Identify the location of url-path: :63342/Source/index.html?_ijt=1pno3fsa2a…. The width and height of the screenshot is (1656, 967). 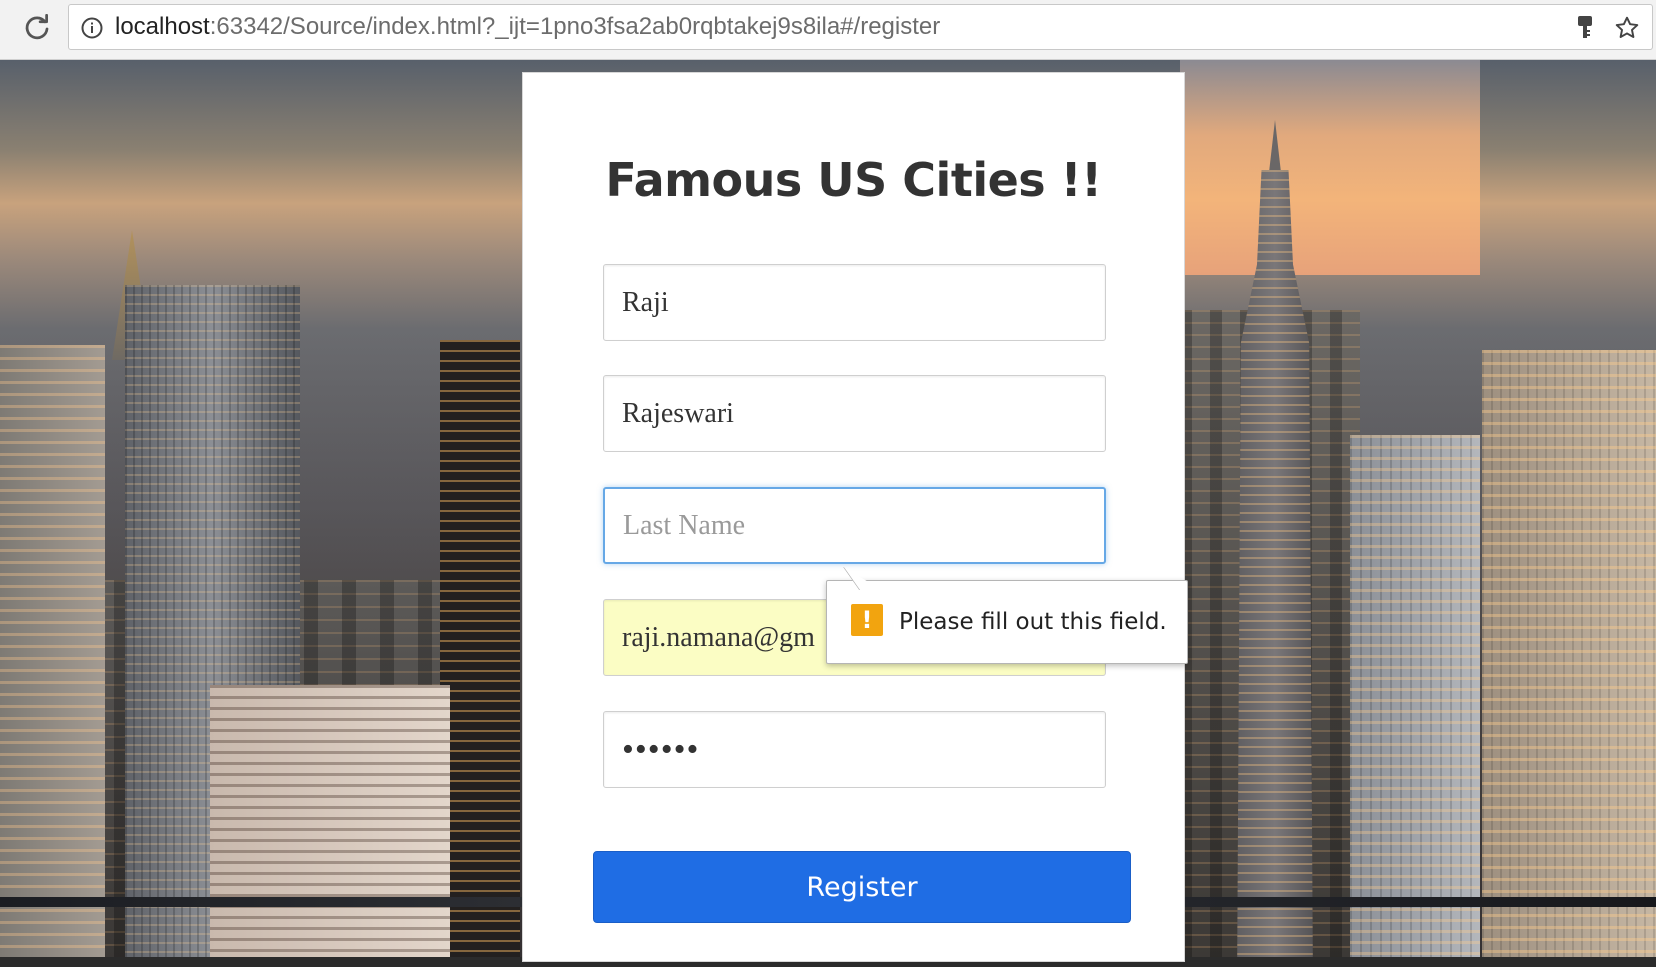
(575, 26).